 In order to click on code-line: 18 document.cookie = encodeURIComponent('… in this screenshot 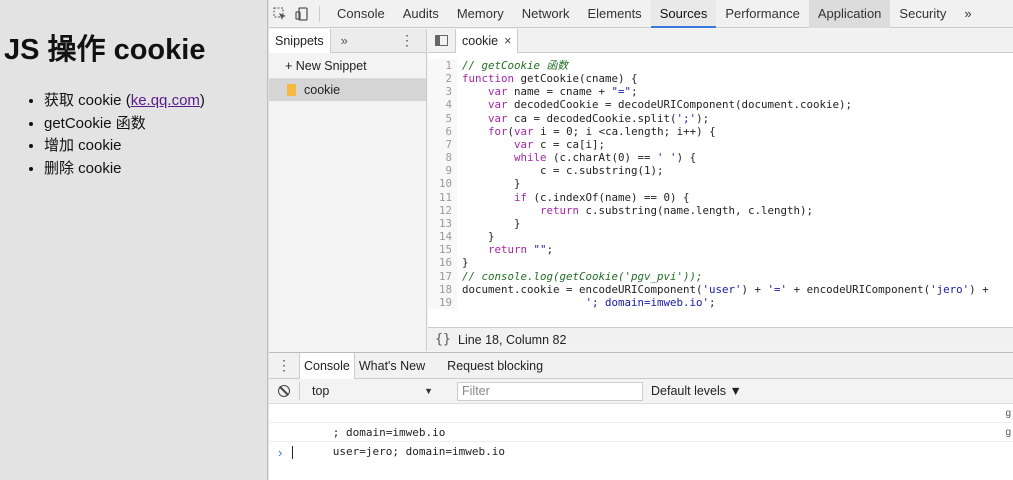, I will do `click(720, 289)`.